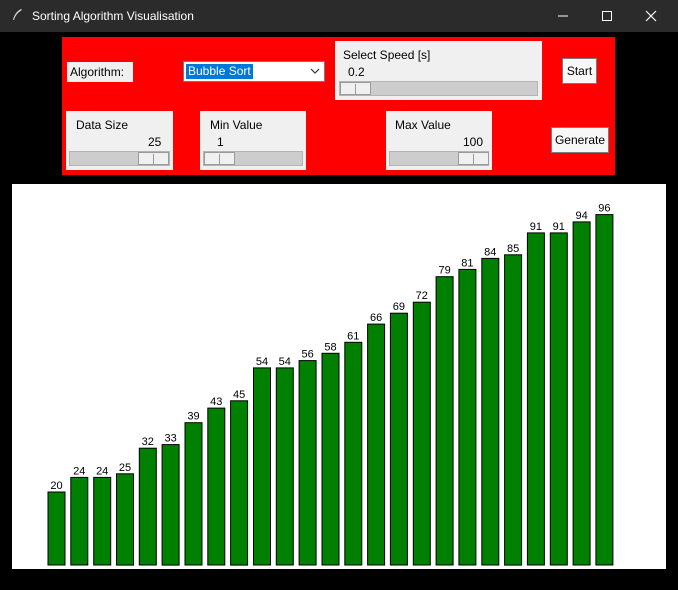 This screenshot has width=678, height=590. Describe the element at coordinates (148, 442) in the screenshot. I see `bar-value-label: 32` at that location.